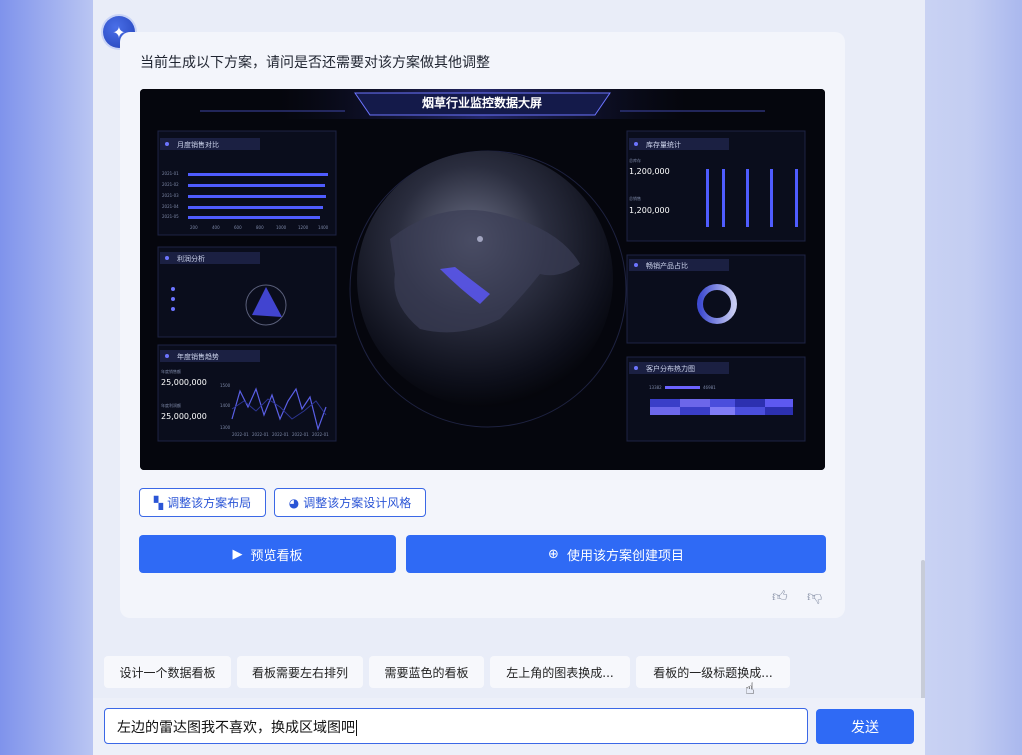  Describe the element at coordinates (267, 554) in the screenshot. I see `preview-button: ▶ 预览看板` at that location.